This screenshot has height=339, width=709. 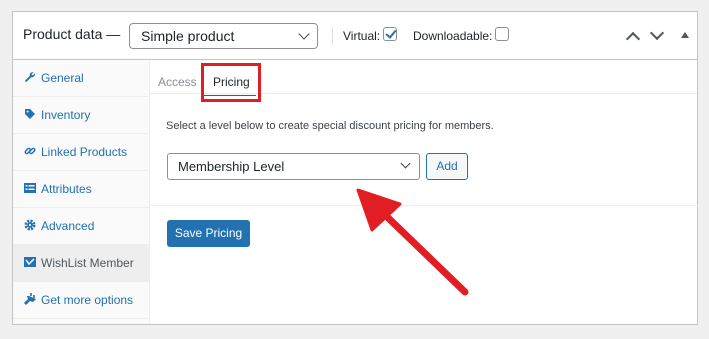 What do you see at coordinates (68, 226) in the screenshot?
I see `sidebar-item-label: Advanced` at bounding box center [68, 226].